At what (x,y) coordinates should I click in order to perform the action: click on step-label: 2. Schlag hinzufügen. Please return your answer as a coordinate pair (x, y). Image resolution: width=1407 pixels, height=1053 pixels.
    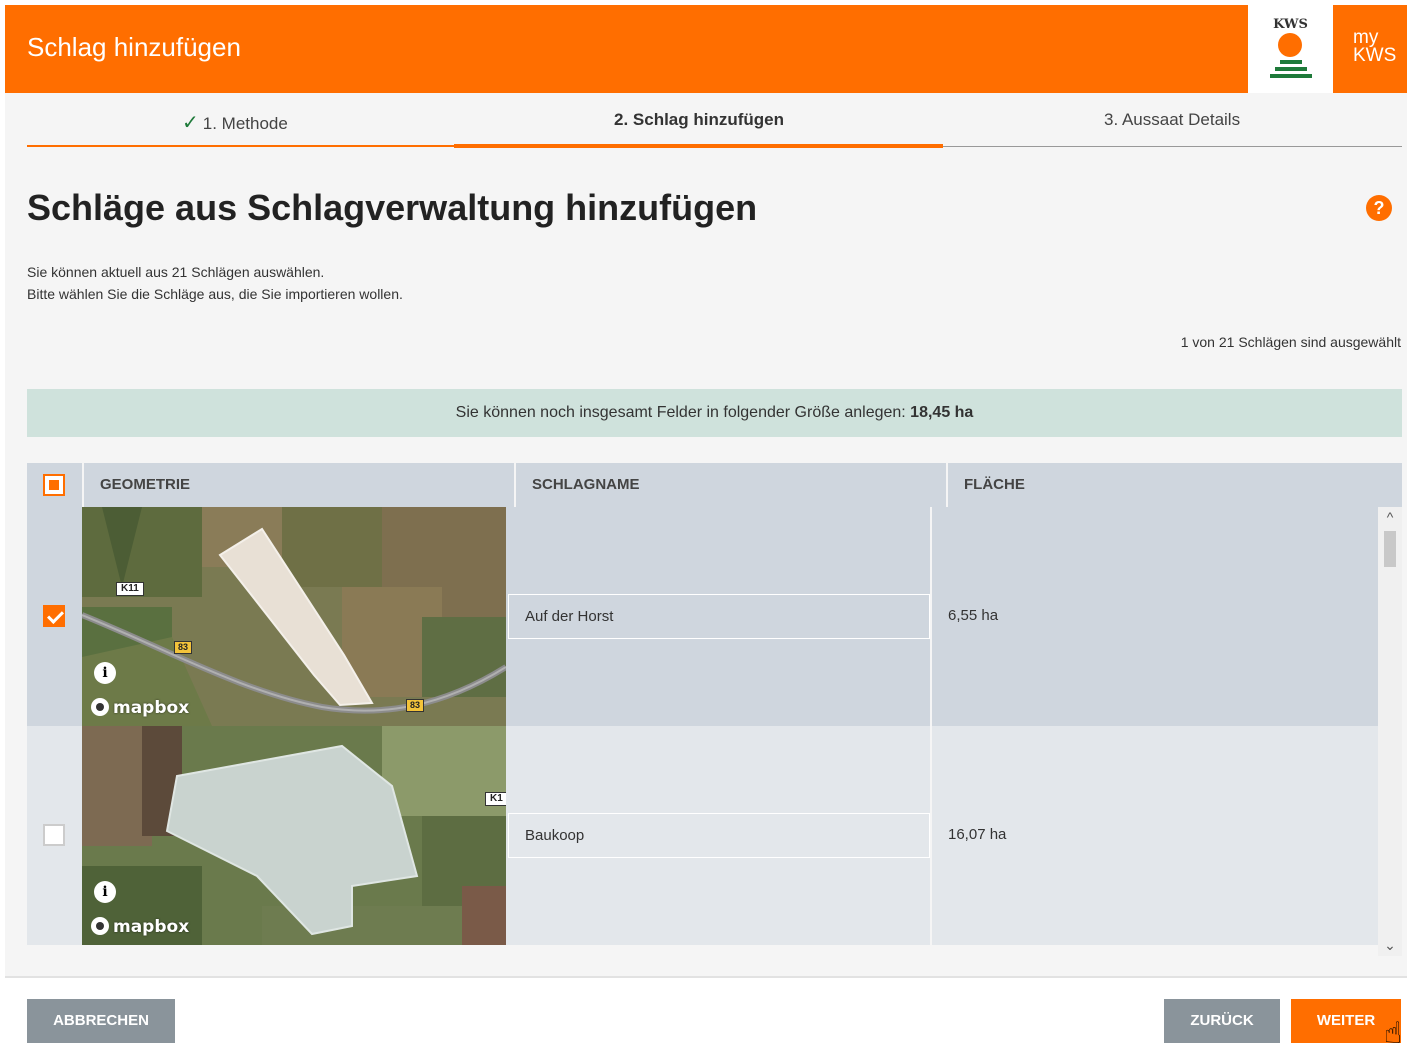
    Looking at the image, I should click on (699, 119).